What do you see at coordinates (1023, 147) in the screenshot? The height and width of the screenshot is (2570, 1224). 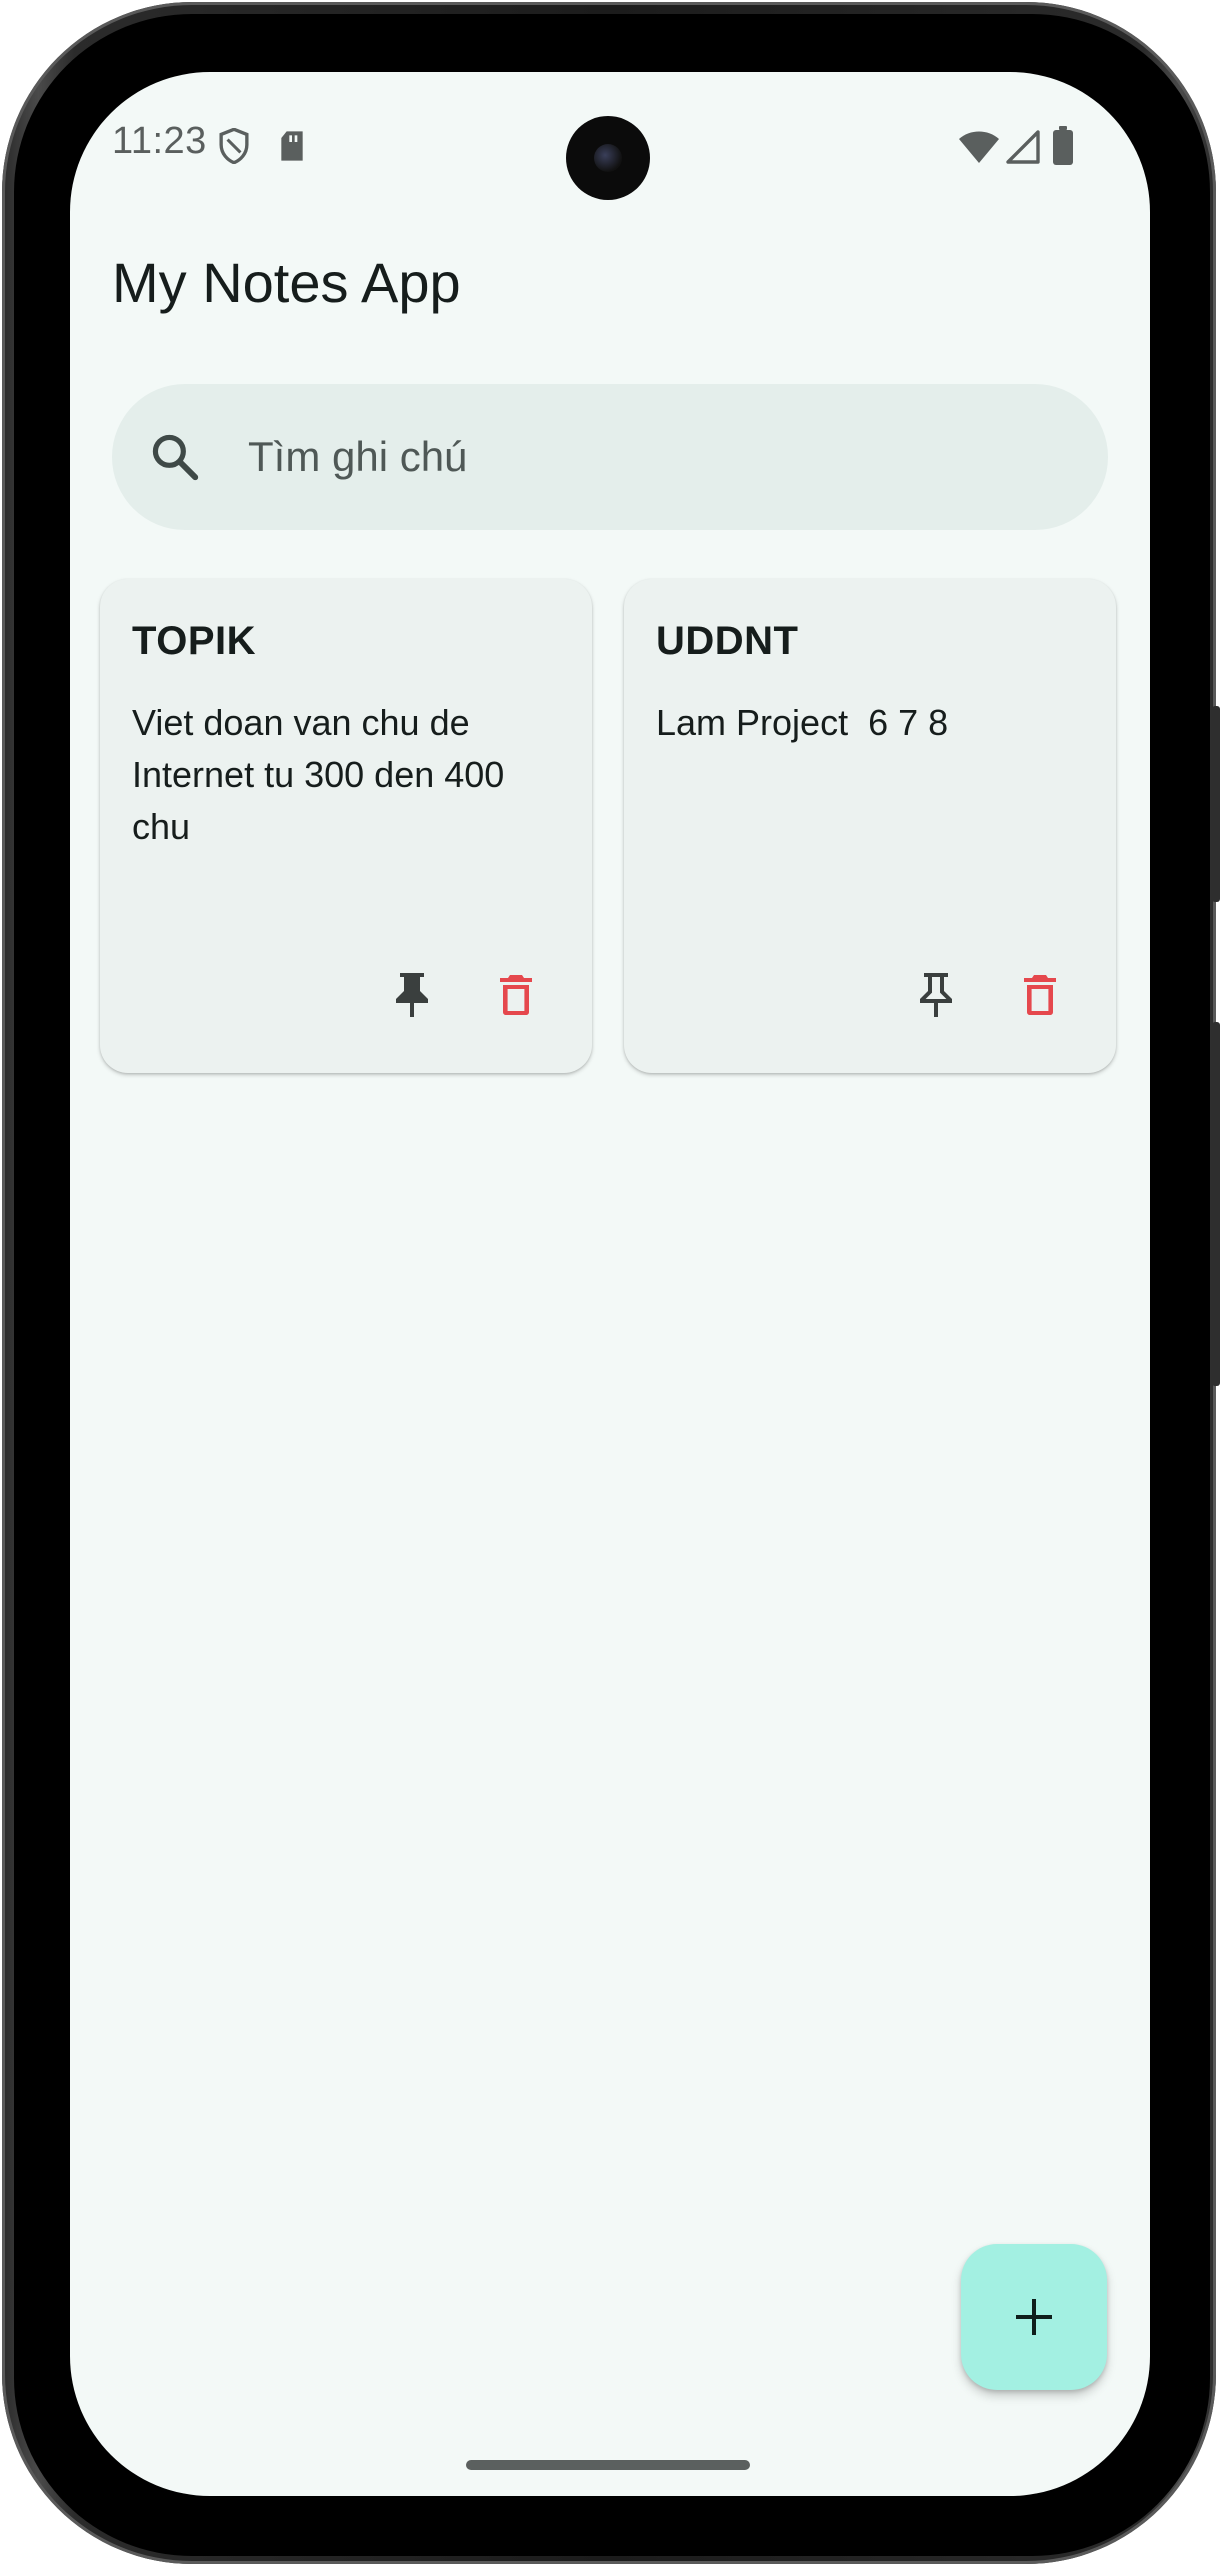 I see `cell-signal-icon` at bounding box center [1023, 147].